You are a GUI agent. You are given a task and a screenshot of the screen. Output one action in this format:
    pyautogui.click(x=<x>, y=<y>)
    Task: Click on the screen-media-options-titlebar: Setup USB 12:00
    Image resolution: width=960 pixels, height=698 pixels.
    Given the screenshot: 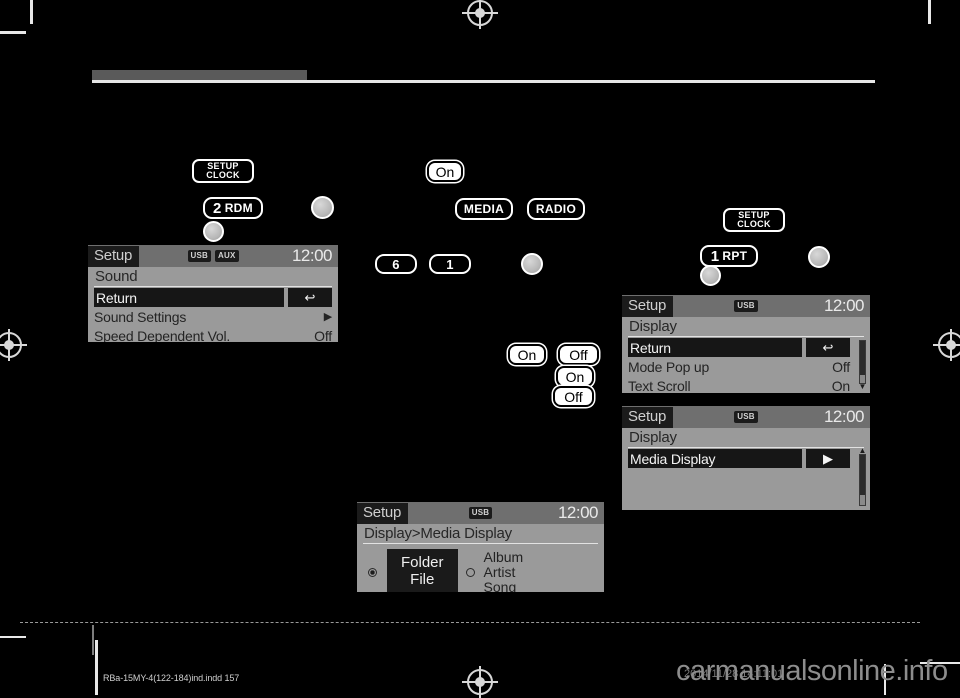 What is the action you would take?
    pyautogui.click(x=480, y=513)
    